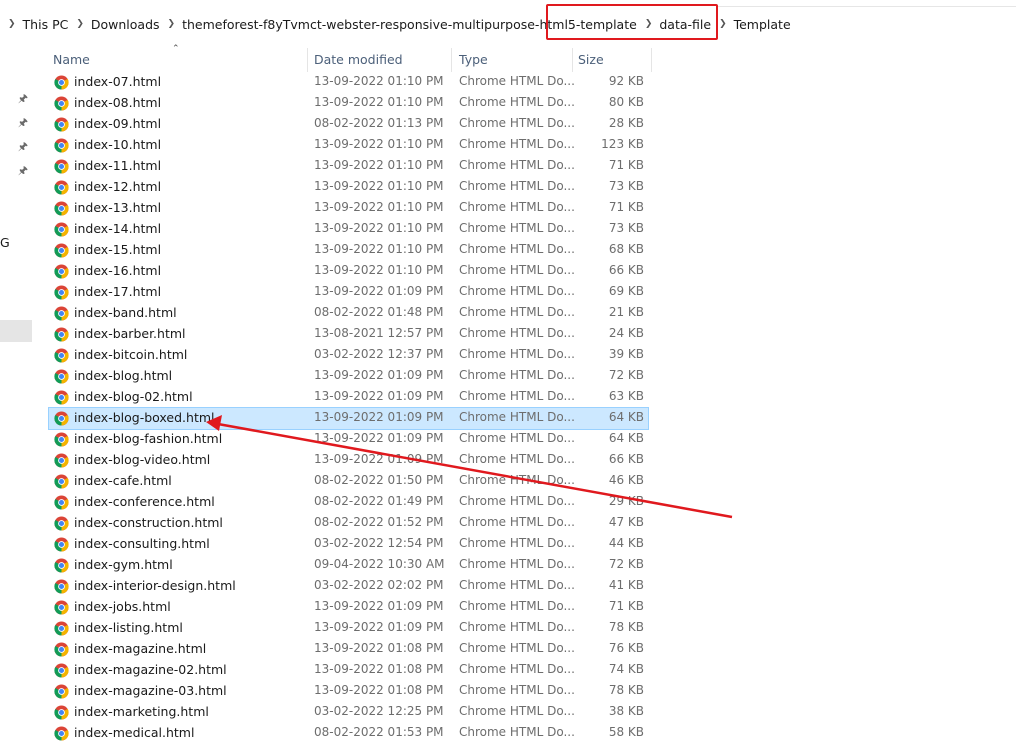  I want to click on file-name: index-10.html, so click(117, 144).